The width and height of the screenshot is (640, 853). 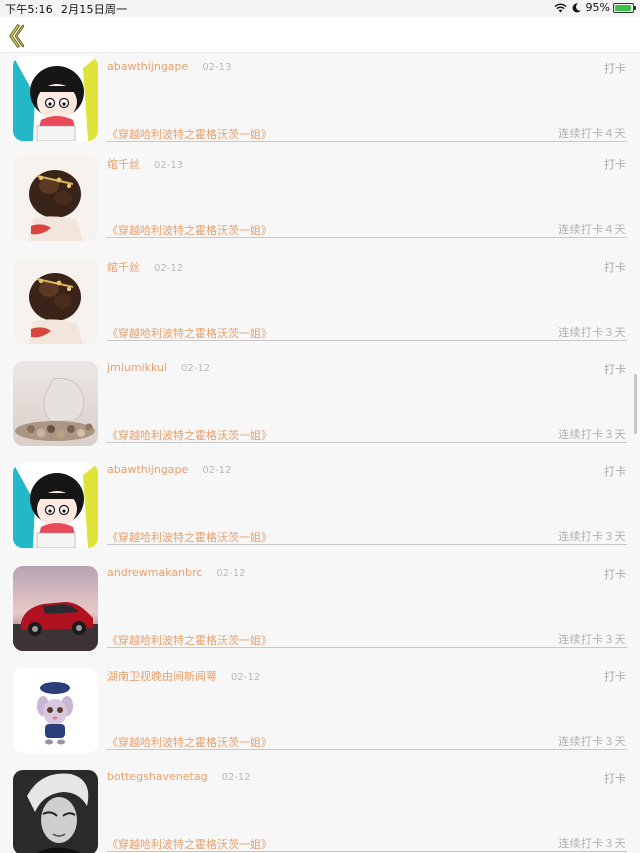 What do you see at coordinates (157, 776) in the screenshot?
I see `username-text: bottegshavenetag` at bounding box center [157, 776].